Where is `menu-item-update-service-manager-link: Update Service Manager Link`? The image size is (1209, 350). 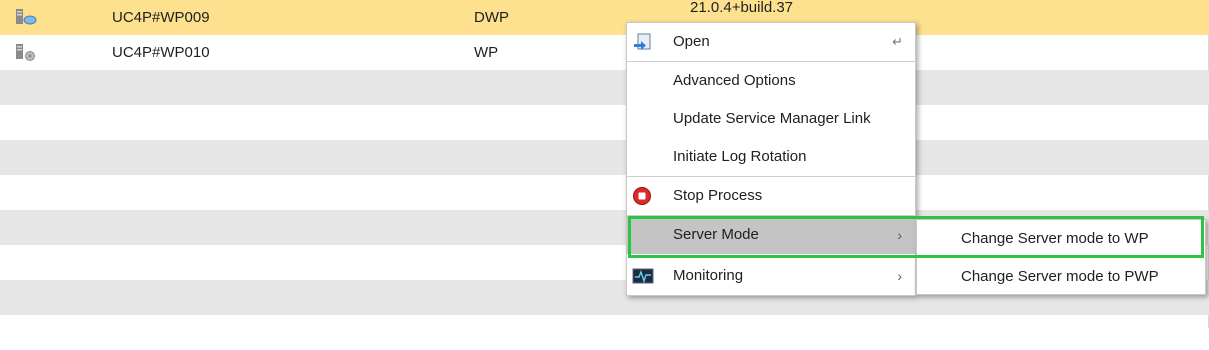
menu-item-update-service-manager-link: Update Service Manager Link is located at coordinates (771, 119).